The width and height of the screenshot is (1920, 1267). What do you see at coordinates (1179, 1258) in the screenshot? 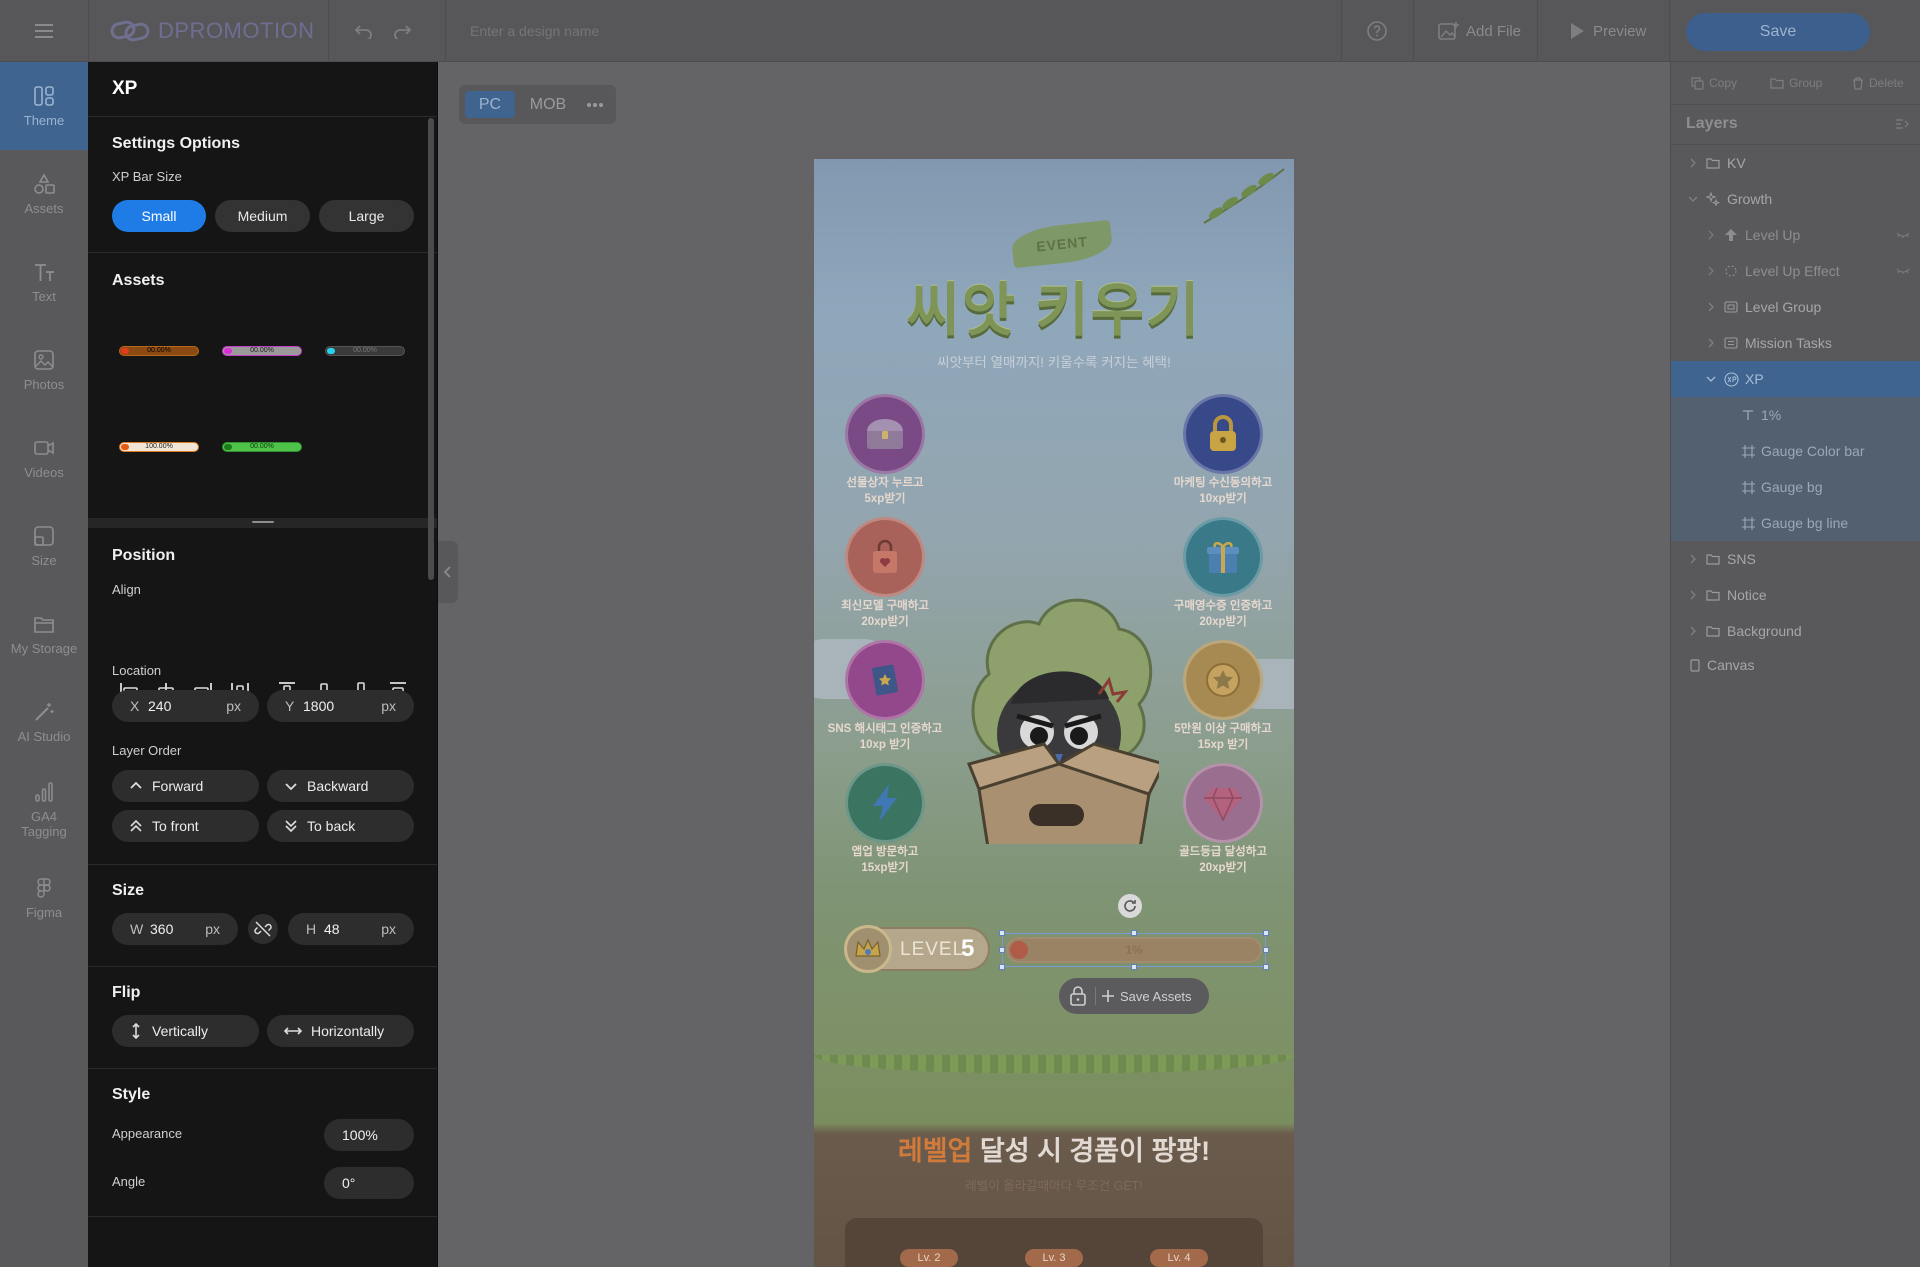
I see `level-tab: Lv. 4` at bounding box center [1179, 1258].